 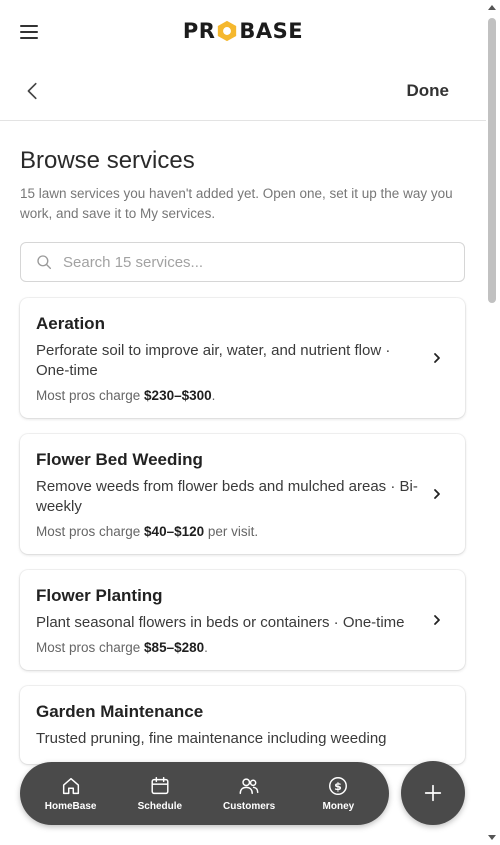 I want to click on nav-item-homebase: HomeBase, so click(x=71, y=793).